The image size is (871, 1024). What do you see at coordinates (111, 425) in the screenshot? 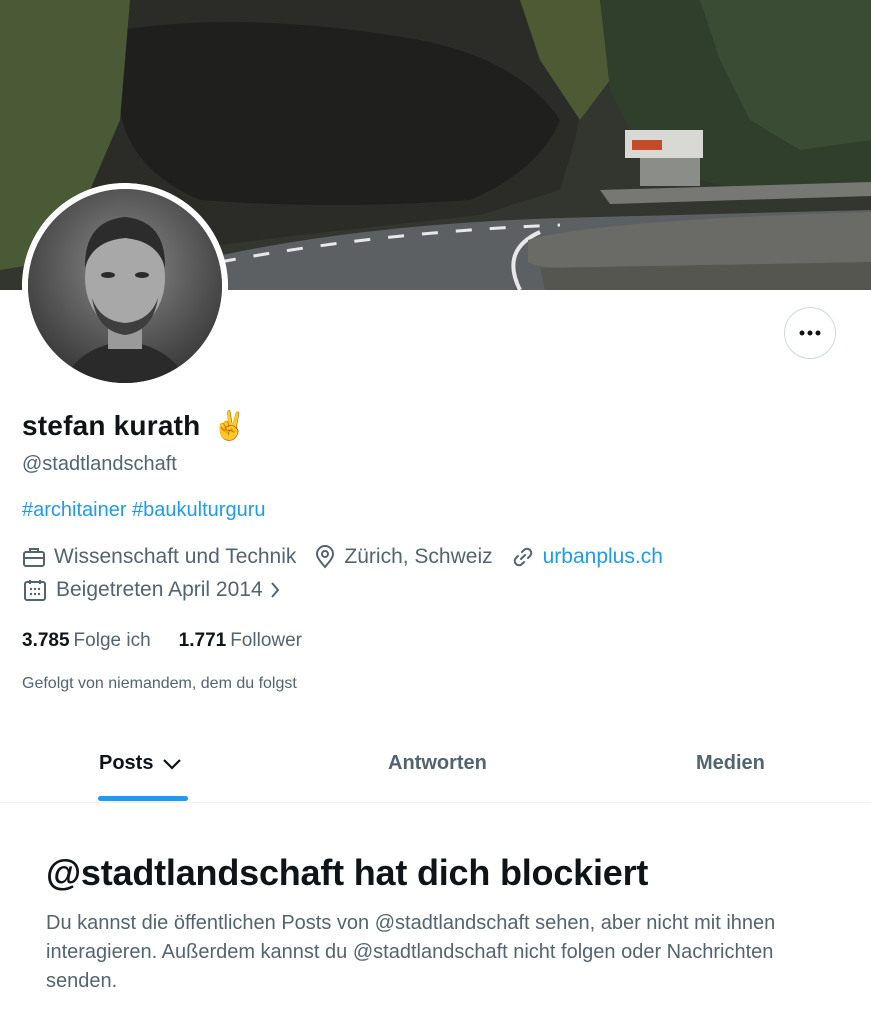
I see `profile-name: stefan kurath` at bounding box center [111, 425].